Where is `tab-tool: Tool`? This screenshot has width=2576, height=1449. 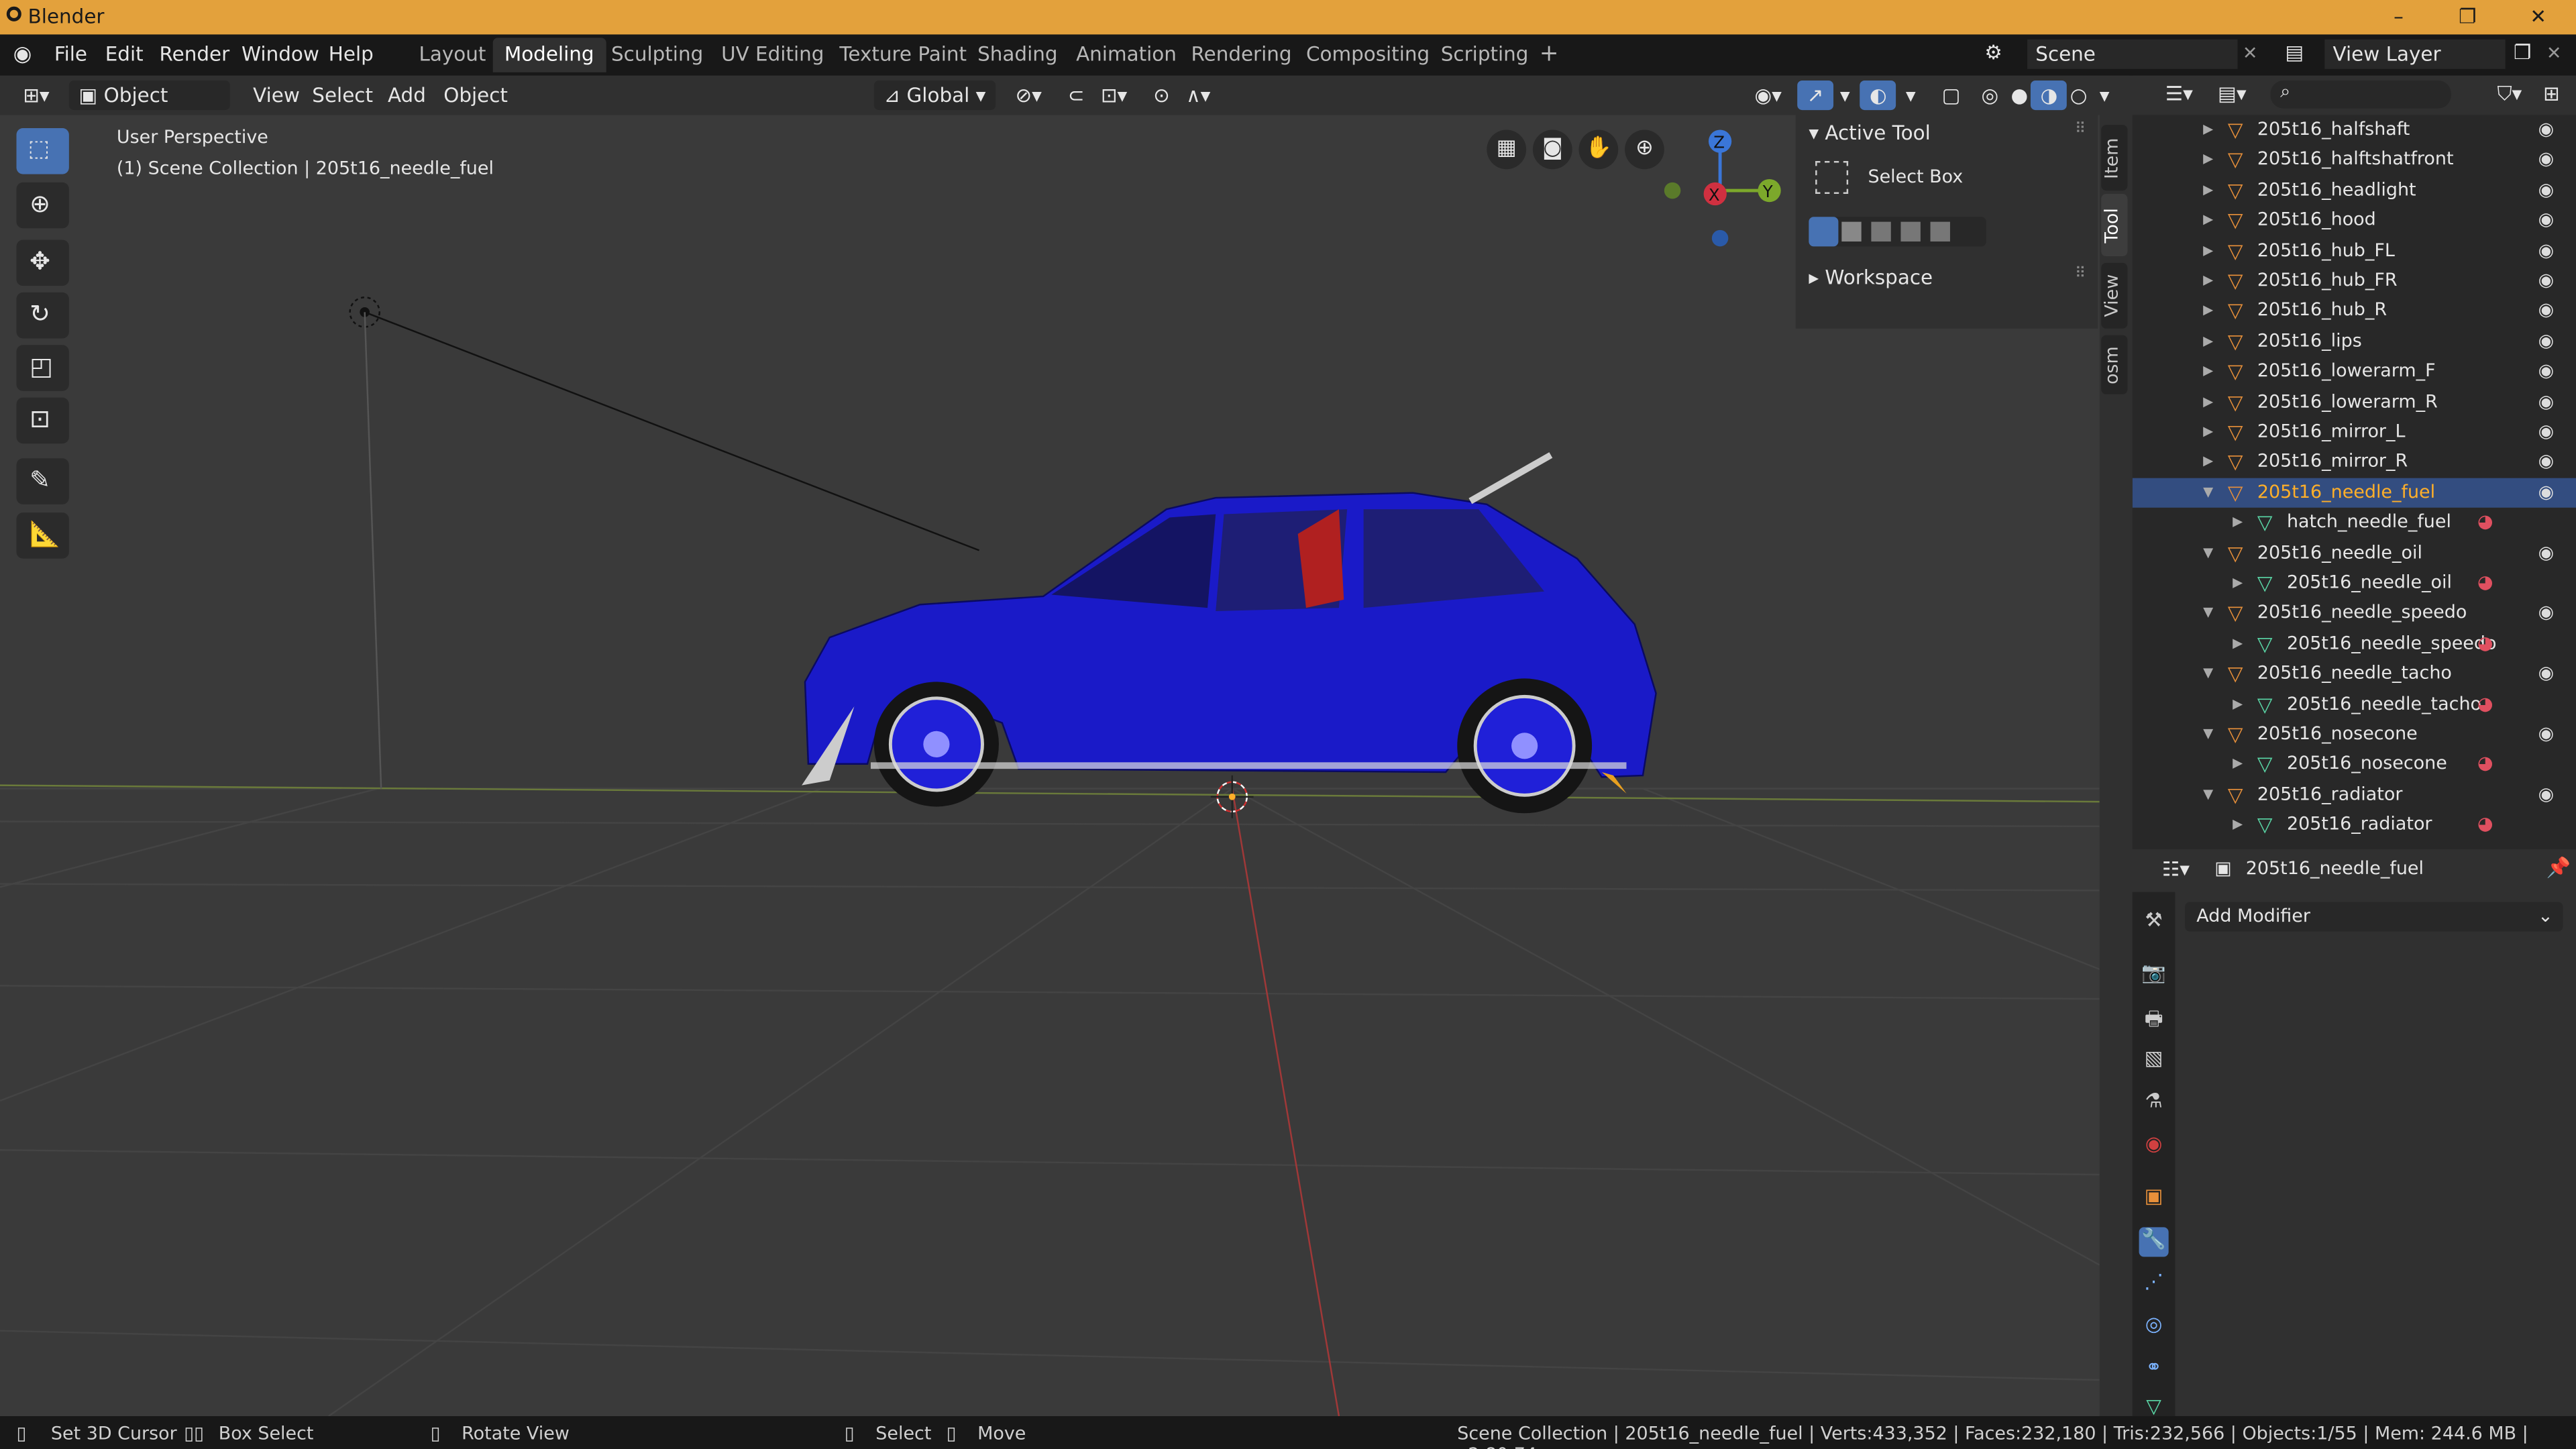
tab-tool: Tool is located at coordinates (2114, 225).